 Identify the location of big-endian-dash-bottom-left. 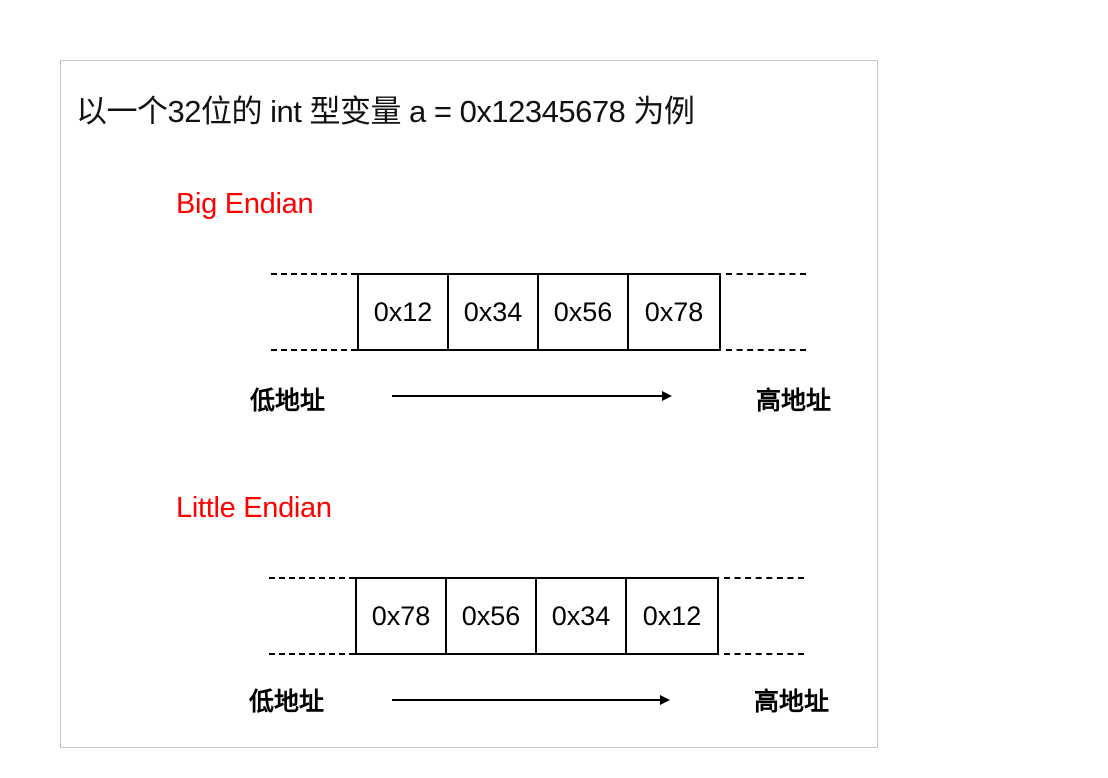
(314, 350).